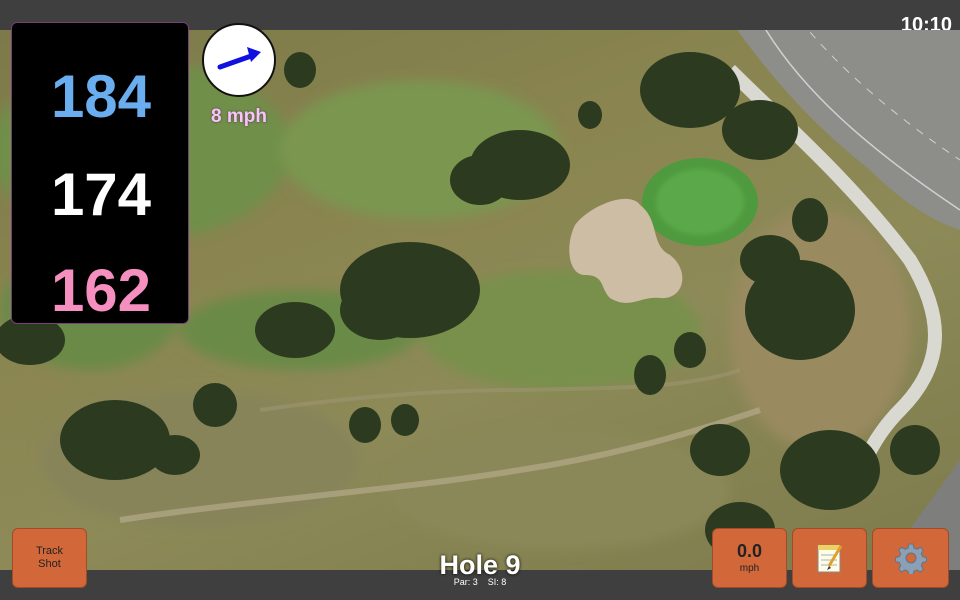 This screenshot has width=960, height=600. Describe the element at coordinates (49, 551) in the screenshot. I see `track-shot-label-line1: Track` at that location.